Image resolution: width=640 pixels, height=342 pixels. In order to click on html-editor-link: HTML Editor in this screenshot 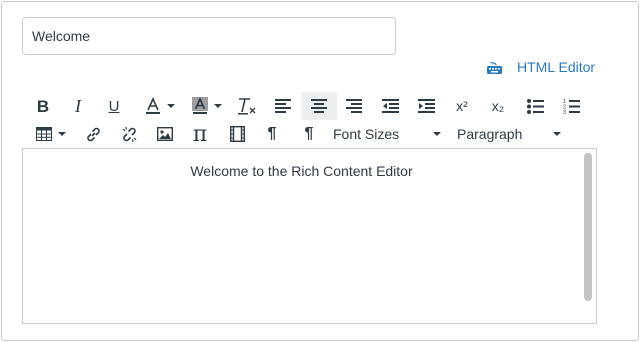, I will do `click(540, 67)`.